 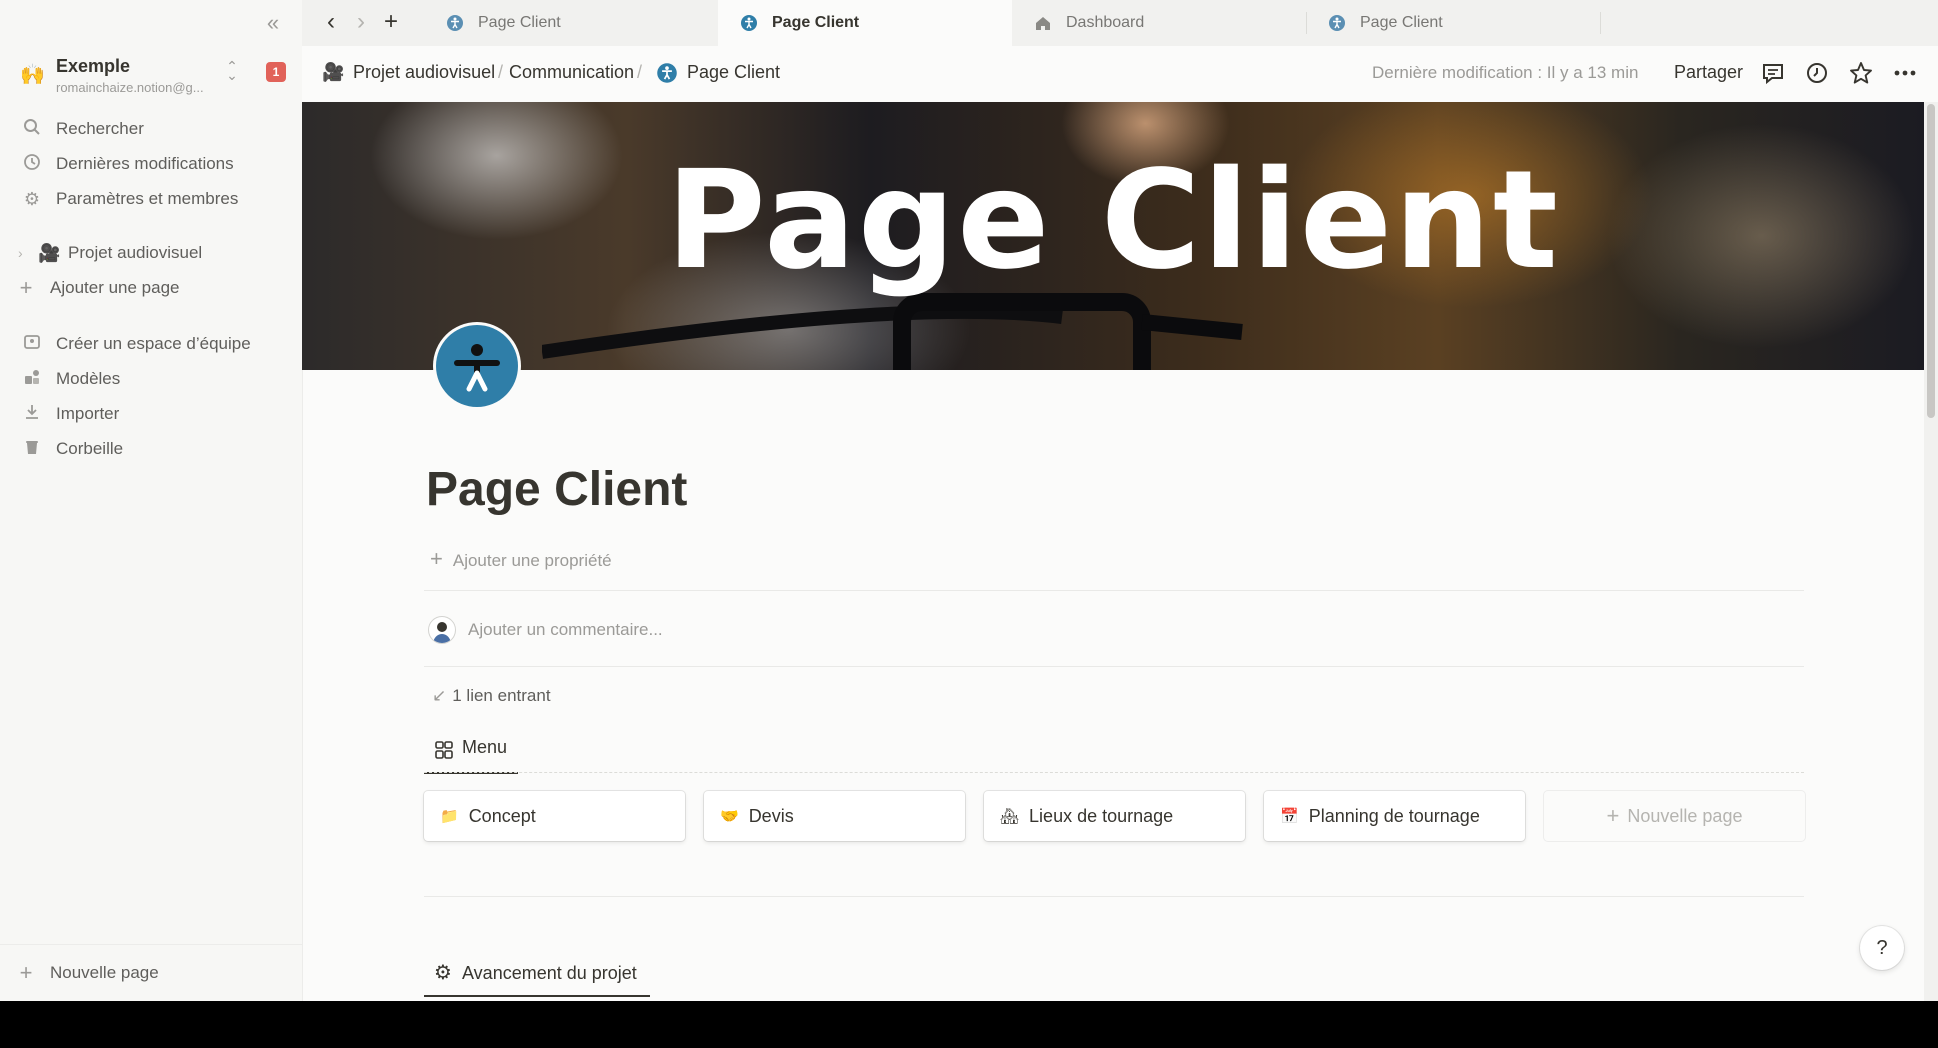 I want to click on sidebar-item-settings: ⚙ Paramètres et membres, so click(x=151, y=199).